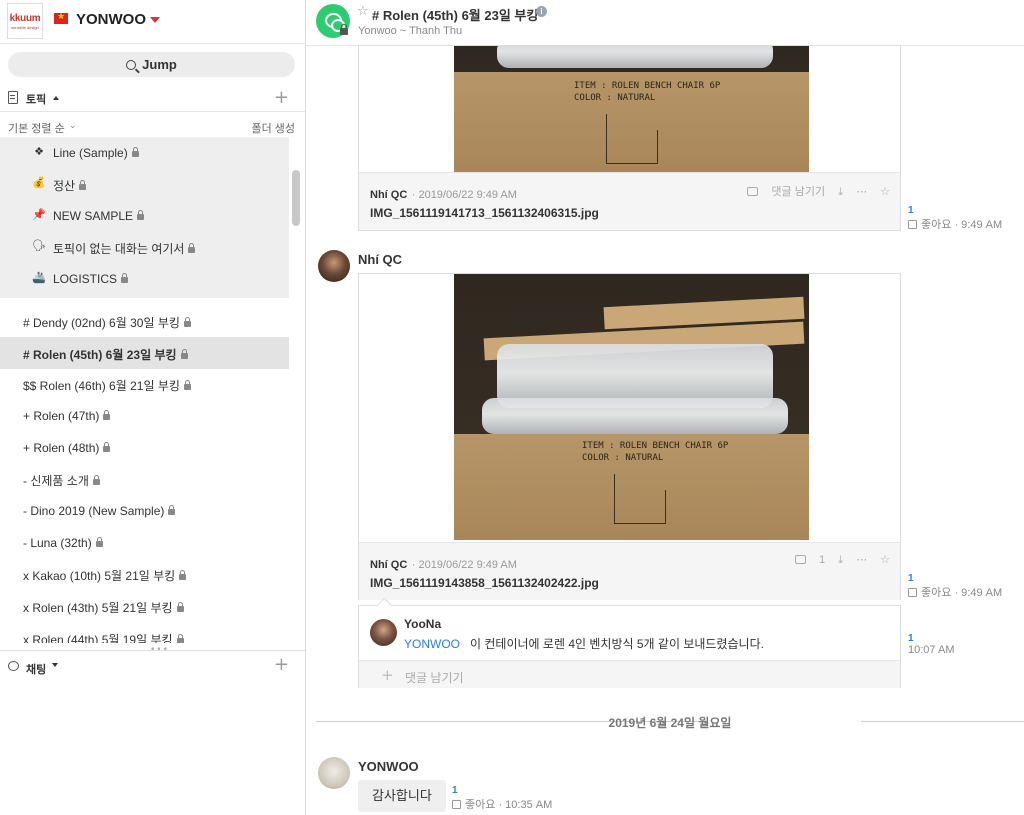  I want to click on sort-dropdown: 기본 정렬 순, so click(36, 128).